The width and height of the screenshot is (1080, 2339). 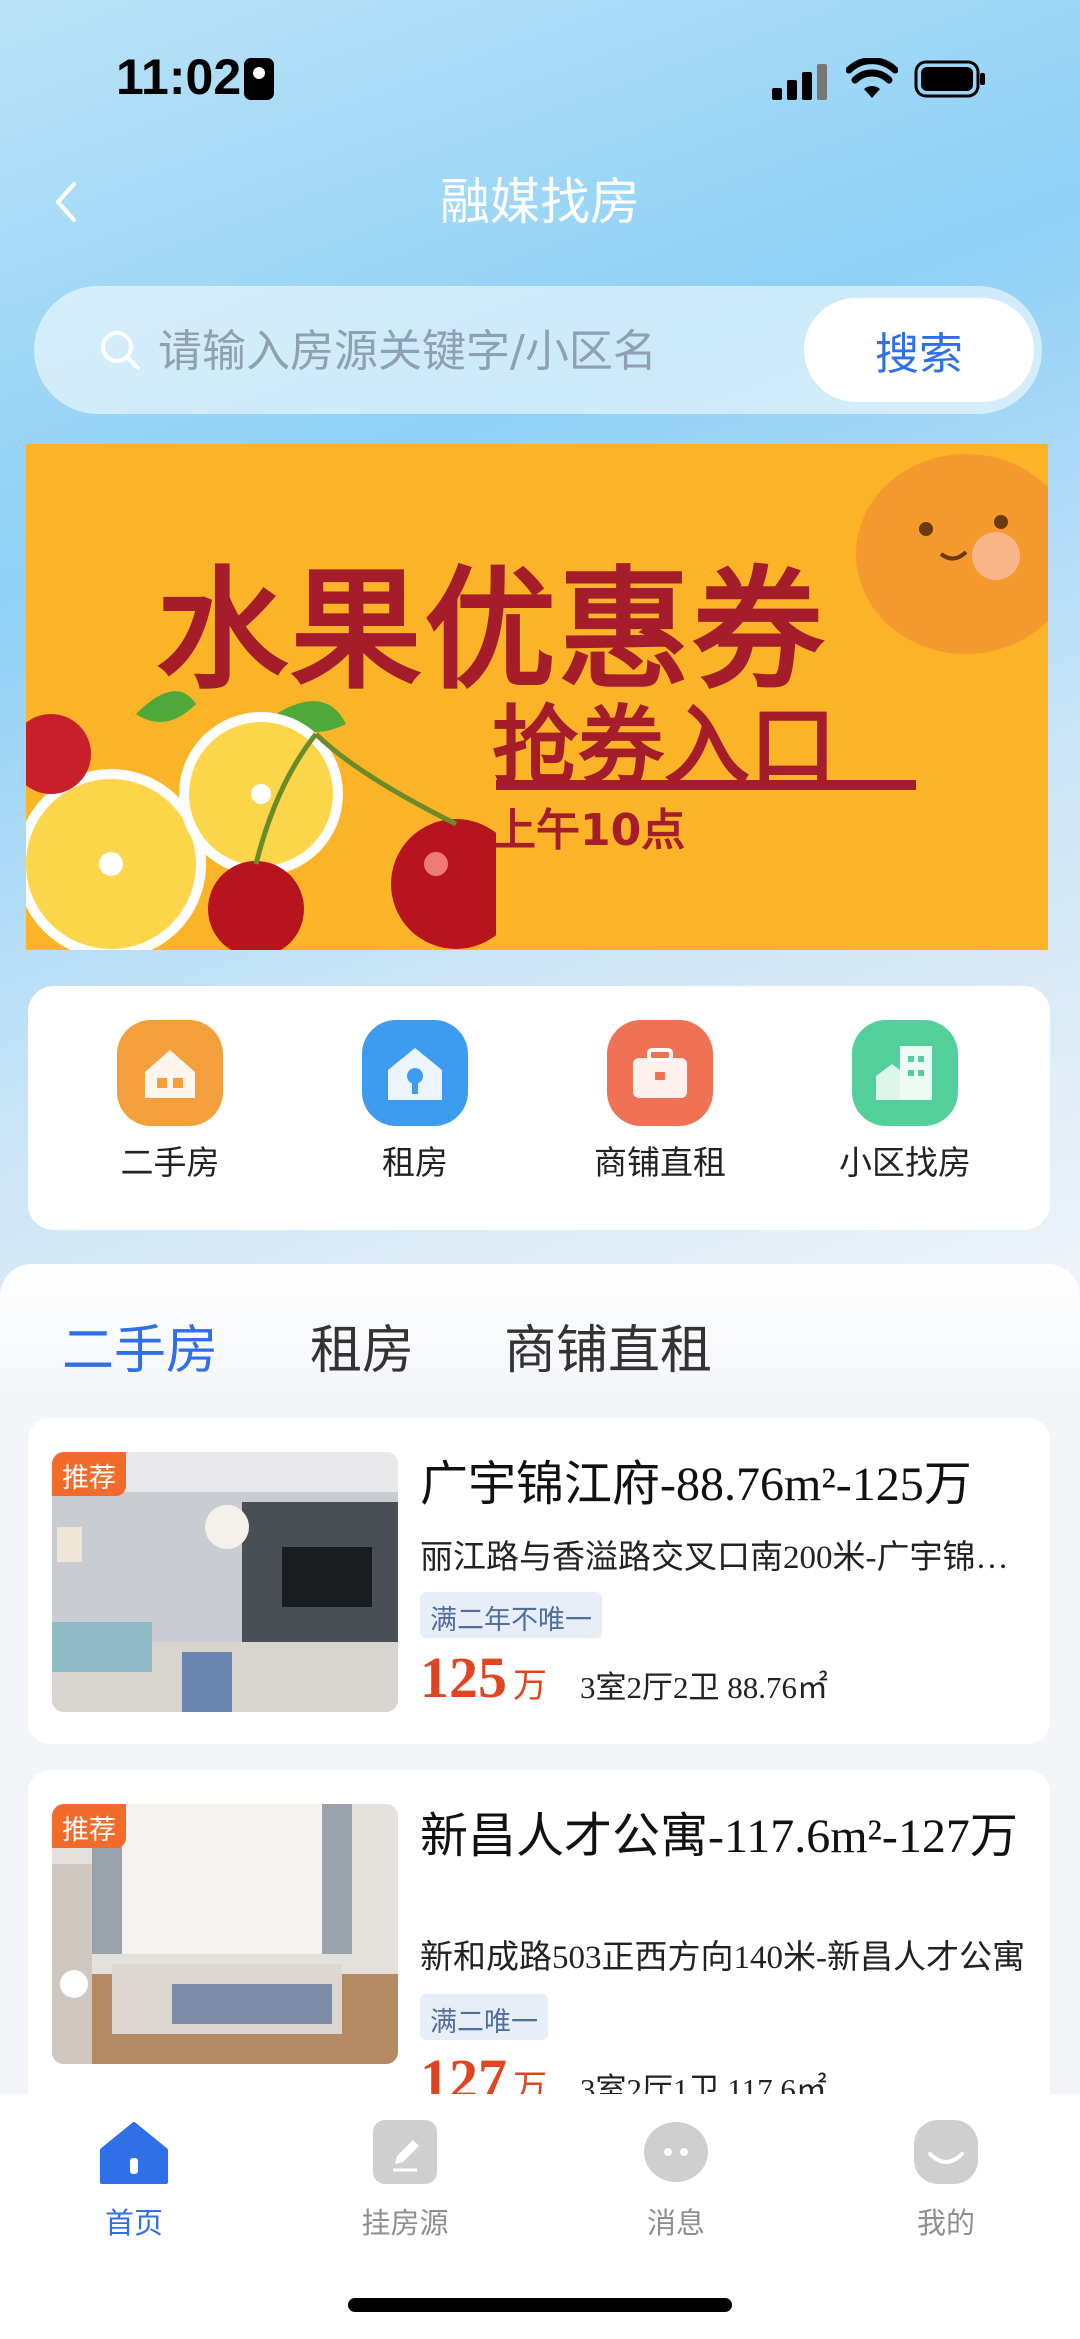 What do you see at coordinates (905, 1162) in the screenshot?
I see `quick-entry-label: 小区找房` at bounding box center [905, 1162].